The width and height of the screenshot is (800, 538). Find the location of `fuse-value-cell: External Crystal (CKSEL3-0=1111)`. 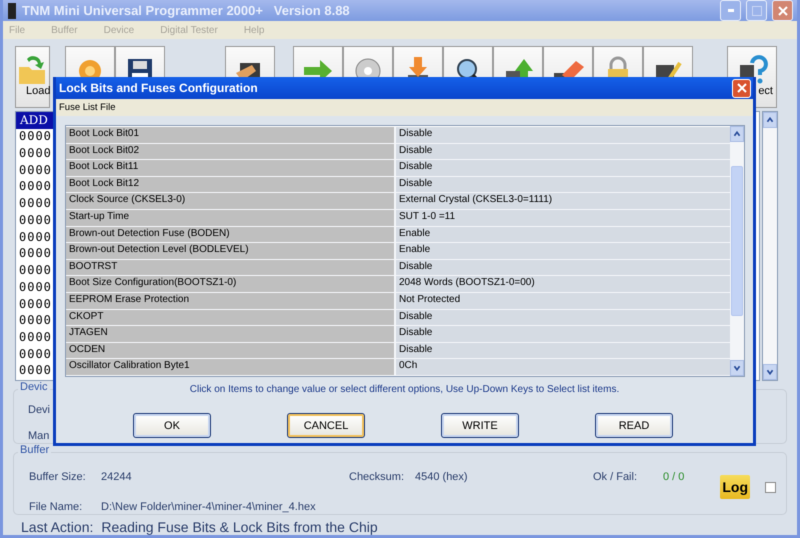

fuse-value-cell: External Crystal (CKSEL3-0=1111) is located at coordinates (563, 201).